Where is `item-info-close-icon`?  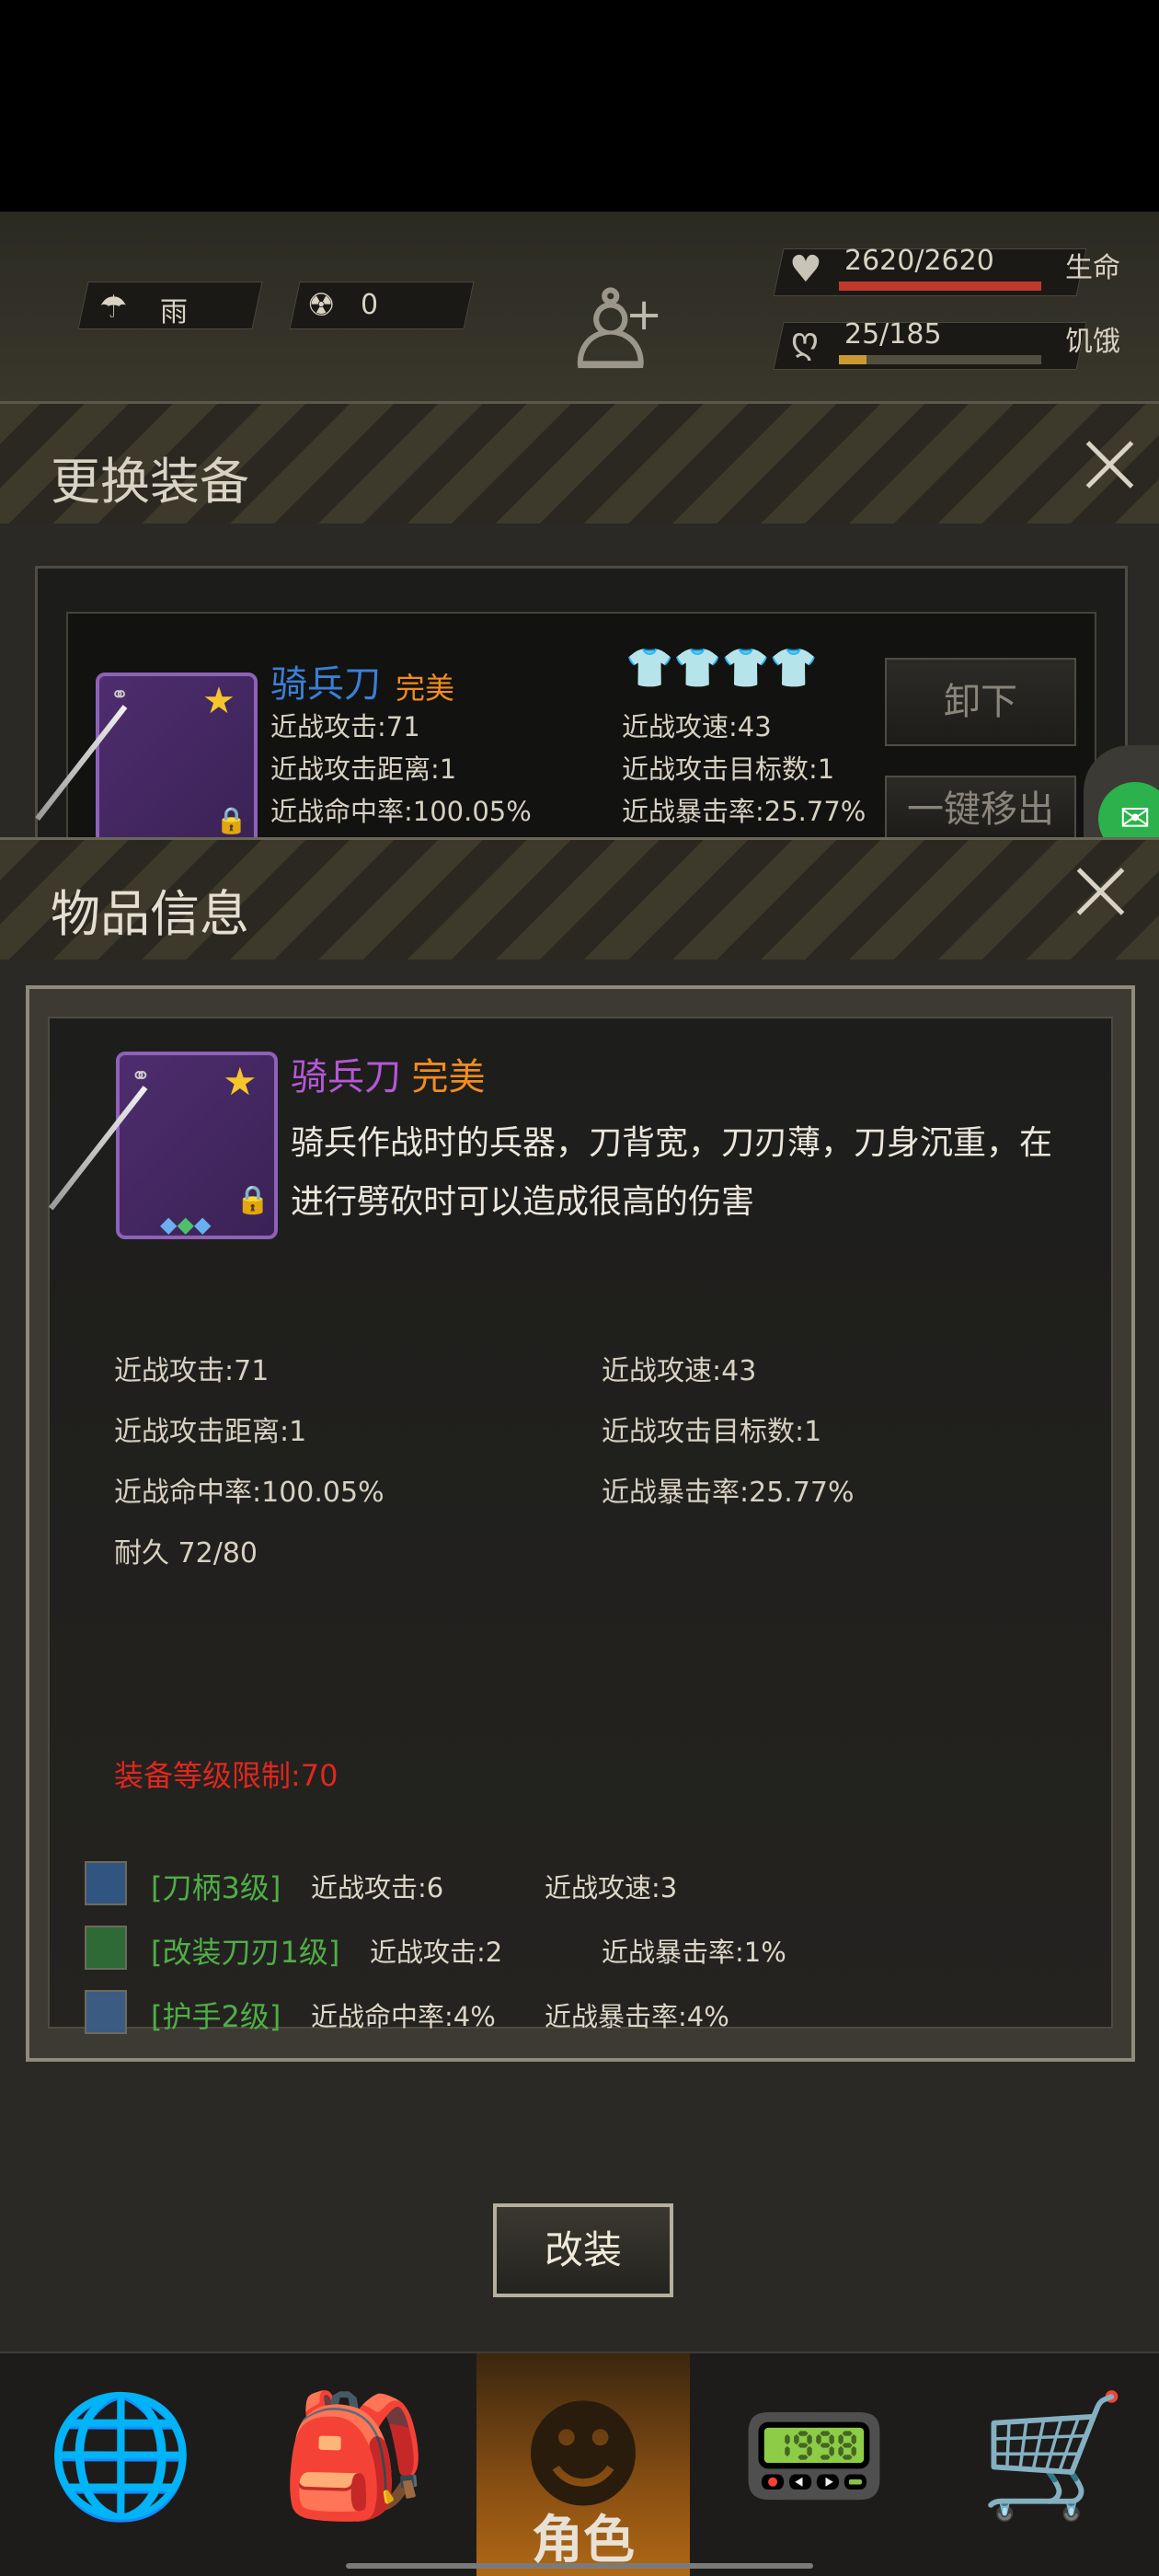 item-info-close-icon is located at coordinates (1100, 891).